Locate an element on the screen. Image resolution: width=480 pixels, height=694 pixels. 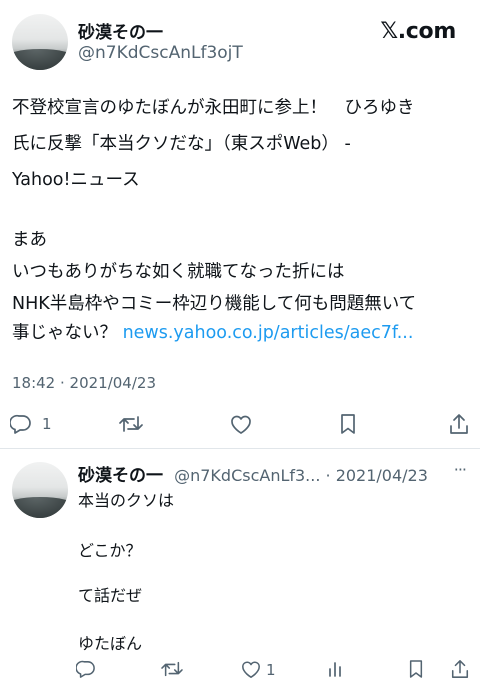
reply-line: 本当のクソは is located at coordinates (126, 500).